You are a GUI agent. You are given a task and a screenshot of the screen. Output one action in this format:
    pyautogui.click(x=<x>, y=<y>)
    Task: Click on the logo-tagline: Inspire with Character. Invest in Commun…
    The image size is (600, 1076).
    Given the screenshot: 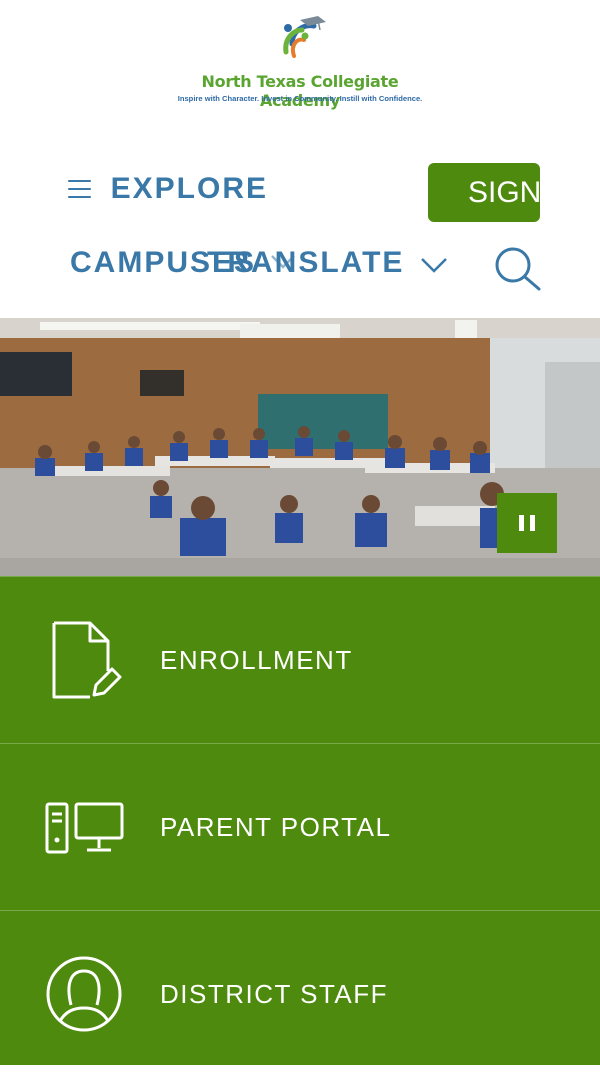 What is the action you would take?
    pyautogui.click(x=300, y=98)
    